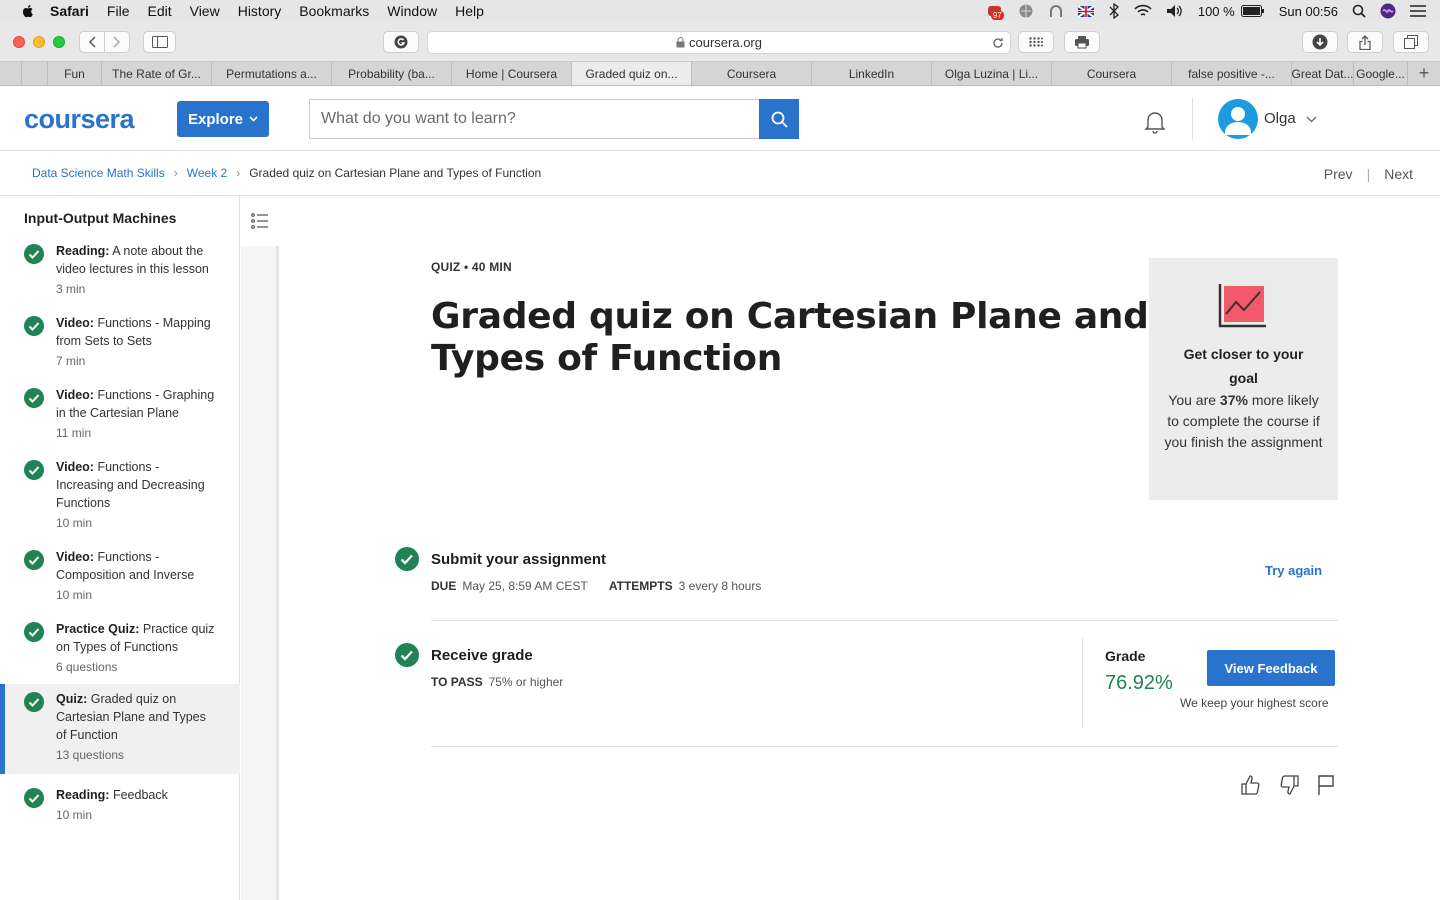  I want to click on menu-view: View, so click(205, 11).